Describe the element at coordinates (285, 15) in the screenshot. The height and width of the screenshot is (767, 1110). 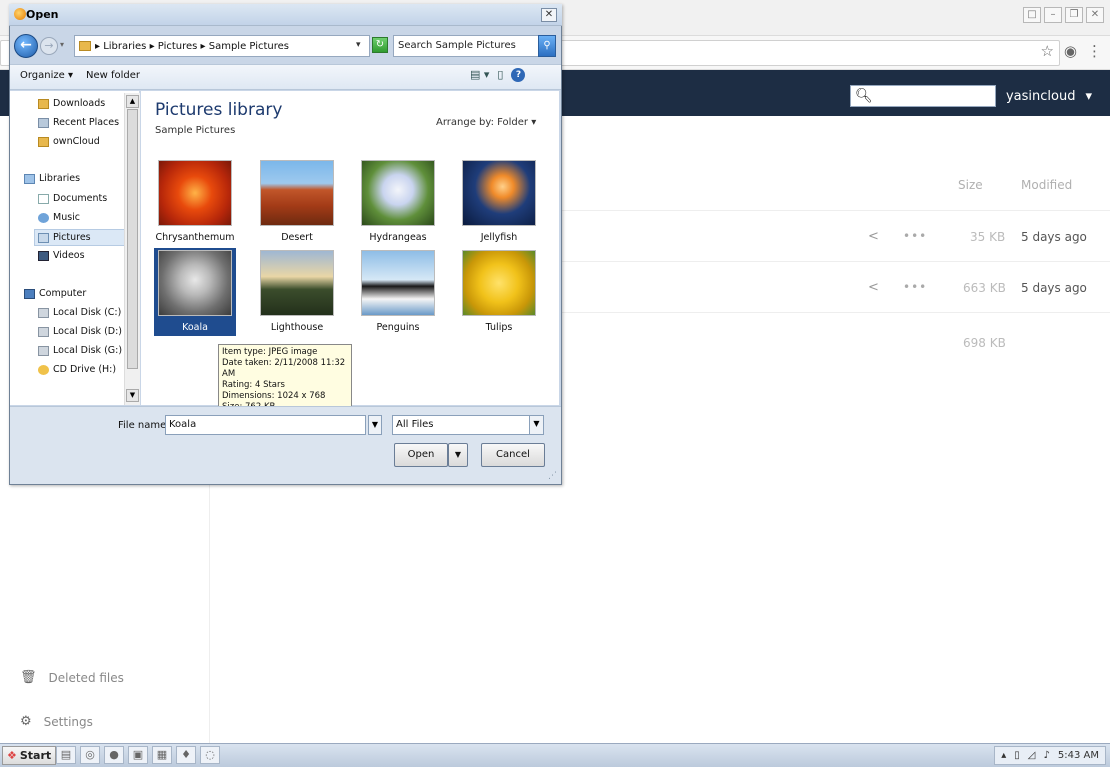
I see `dialog-titlebar` at that location.